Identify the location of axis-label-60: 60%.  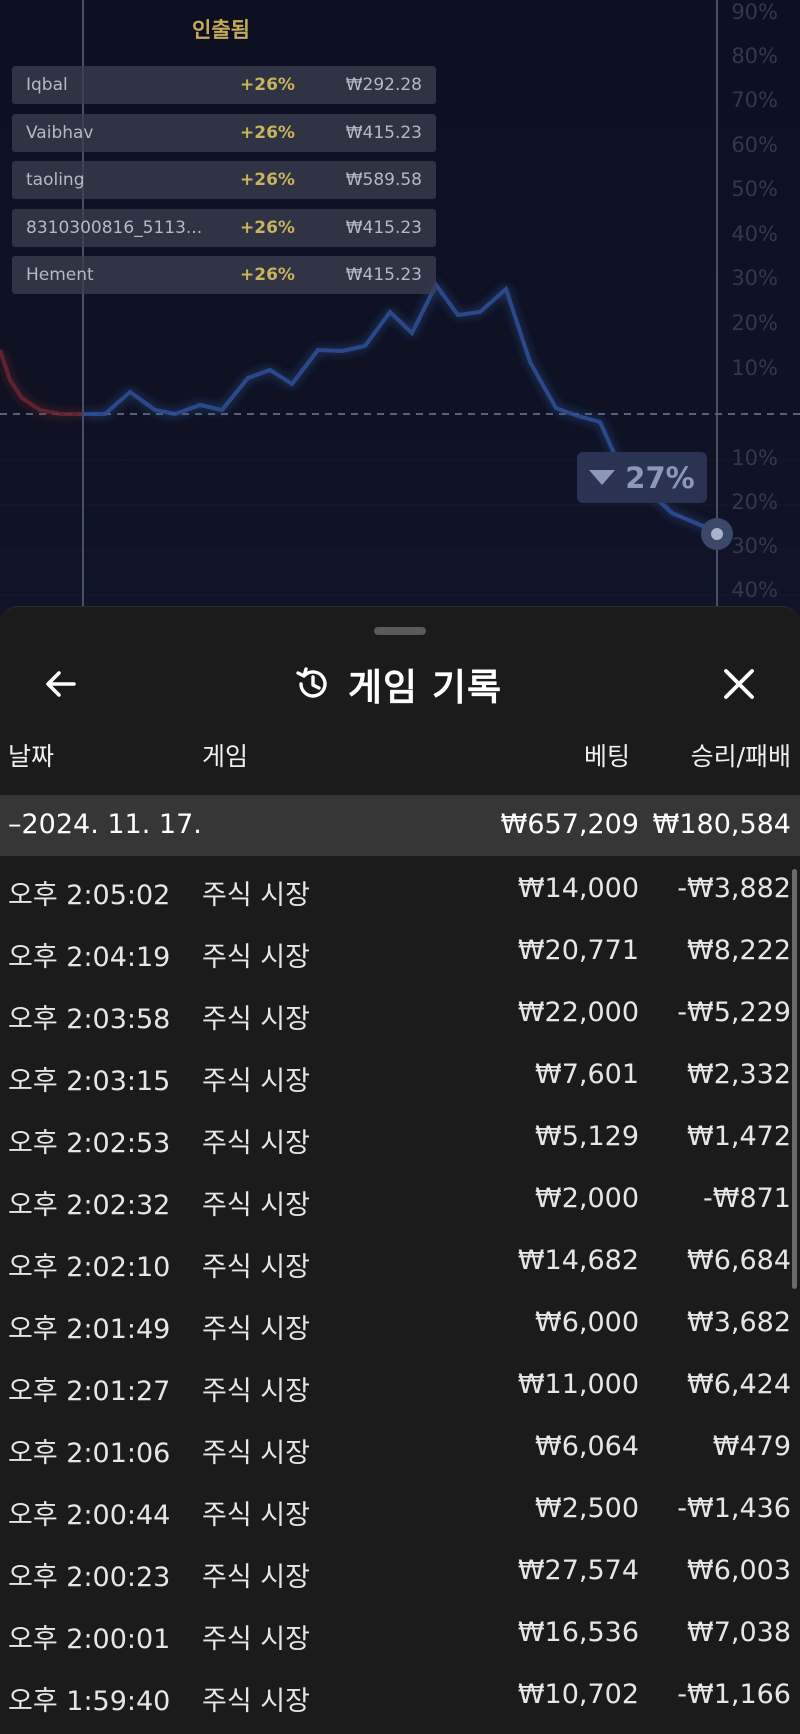
(754, 145).